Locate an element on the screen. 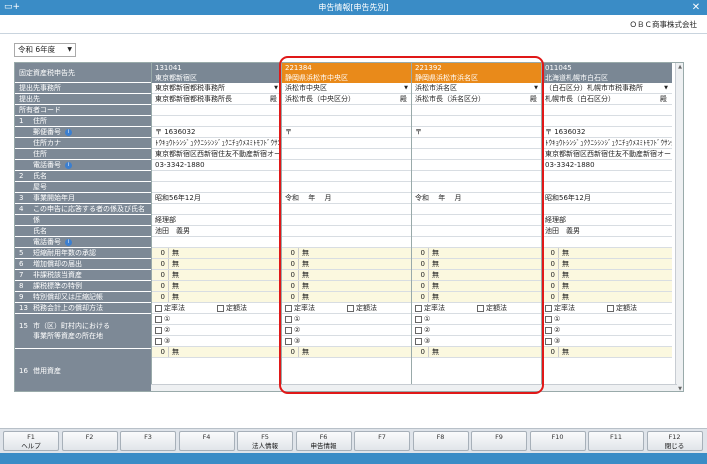  fkey-f5: F5 法人情報 is located at coordinates (265, 441).